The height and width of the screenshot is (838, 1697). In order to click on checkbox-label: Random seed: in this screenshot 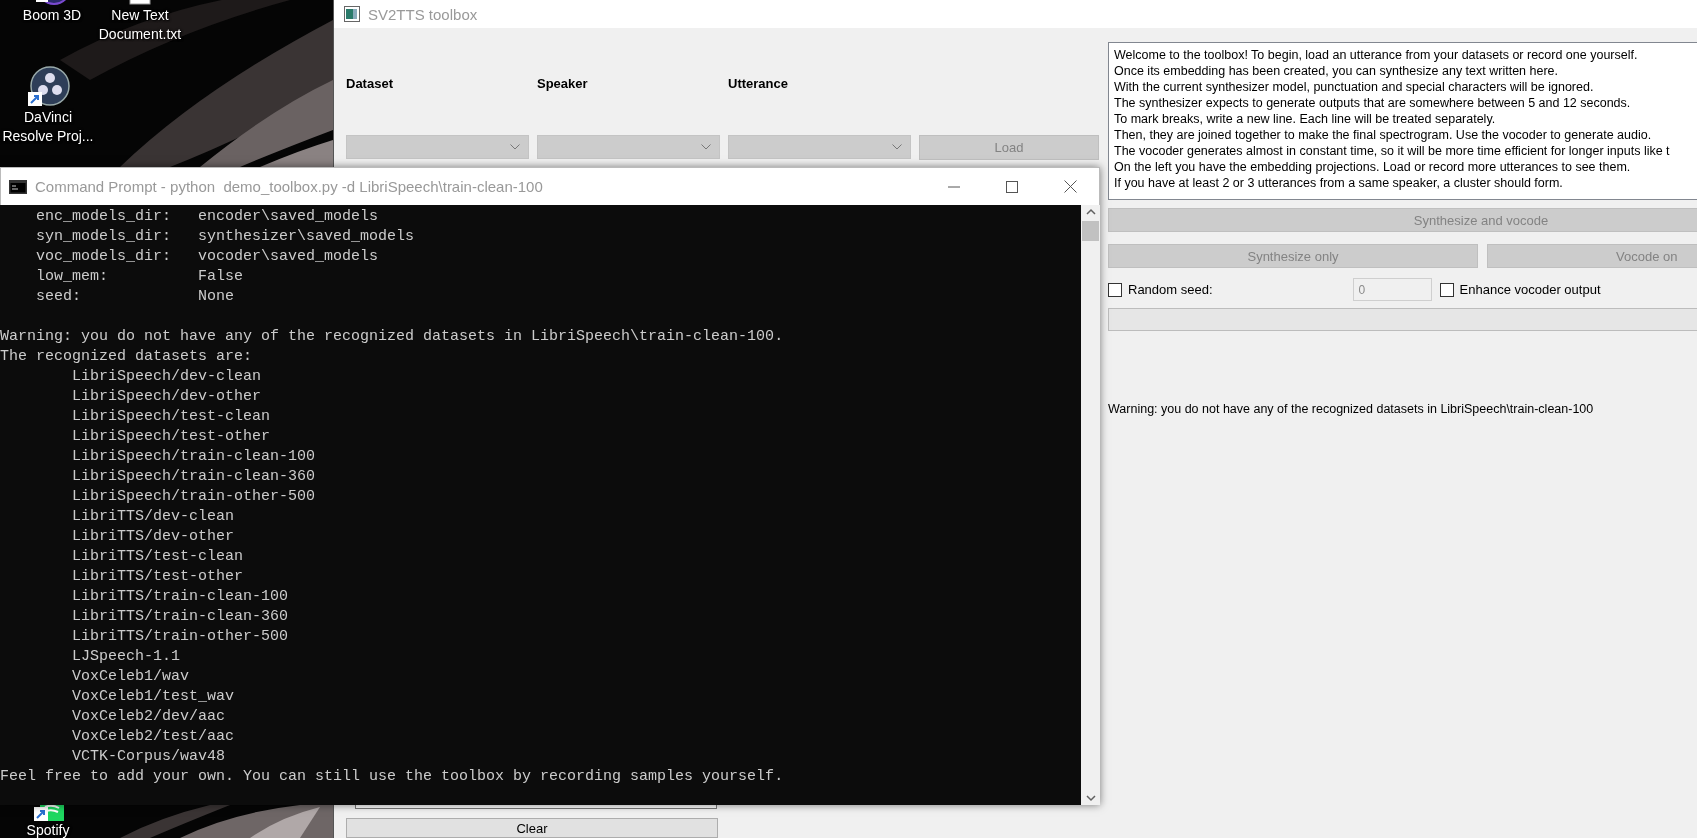, I will do `click(1170, 289)`.